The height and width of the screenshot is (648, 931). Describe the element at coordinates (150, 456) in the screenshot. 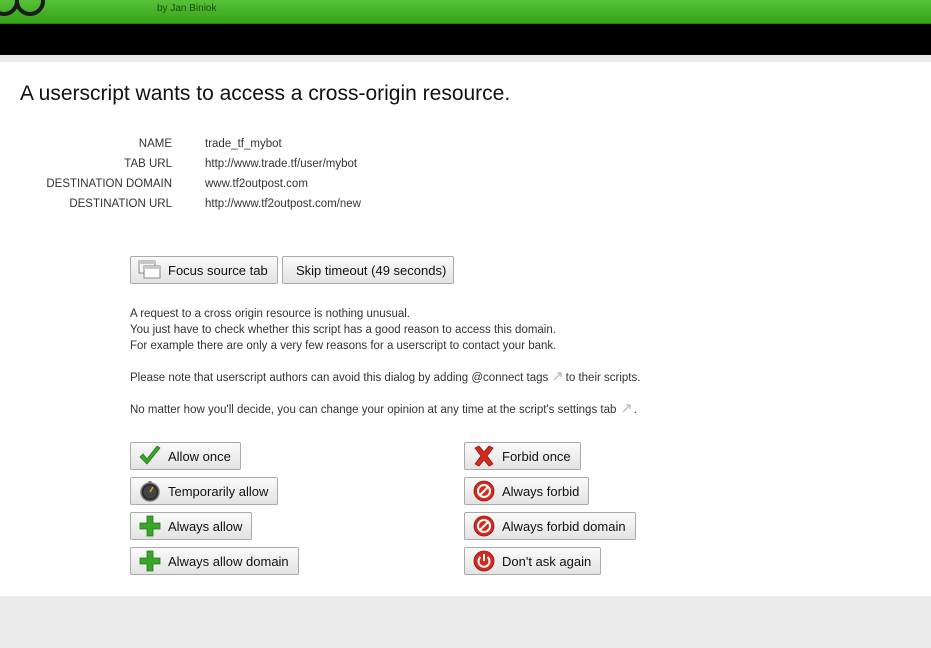

I see `checkmark-icon` at that location.